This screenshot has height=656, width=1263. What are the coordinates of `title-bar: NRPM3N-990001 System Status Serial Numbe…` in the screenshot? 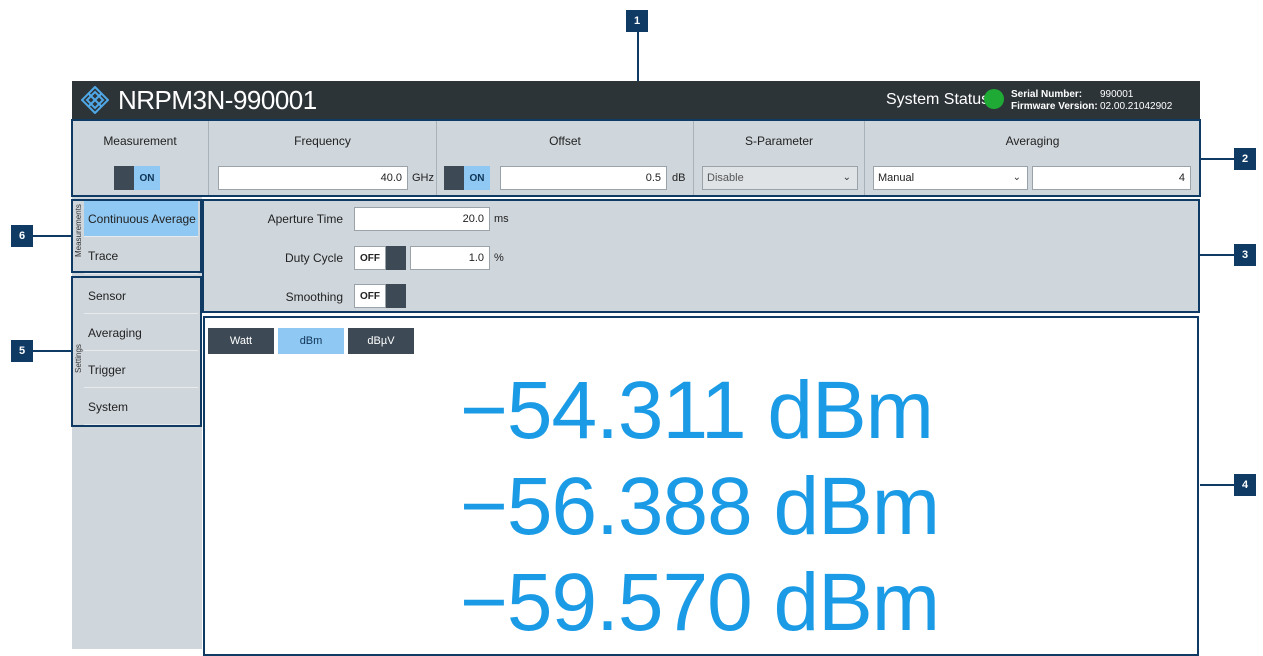 It's located at (636, 100).